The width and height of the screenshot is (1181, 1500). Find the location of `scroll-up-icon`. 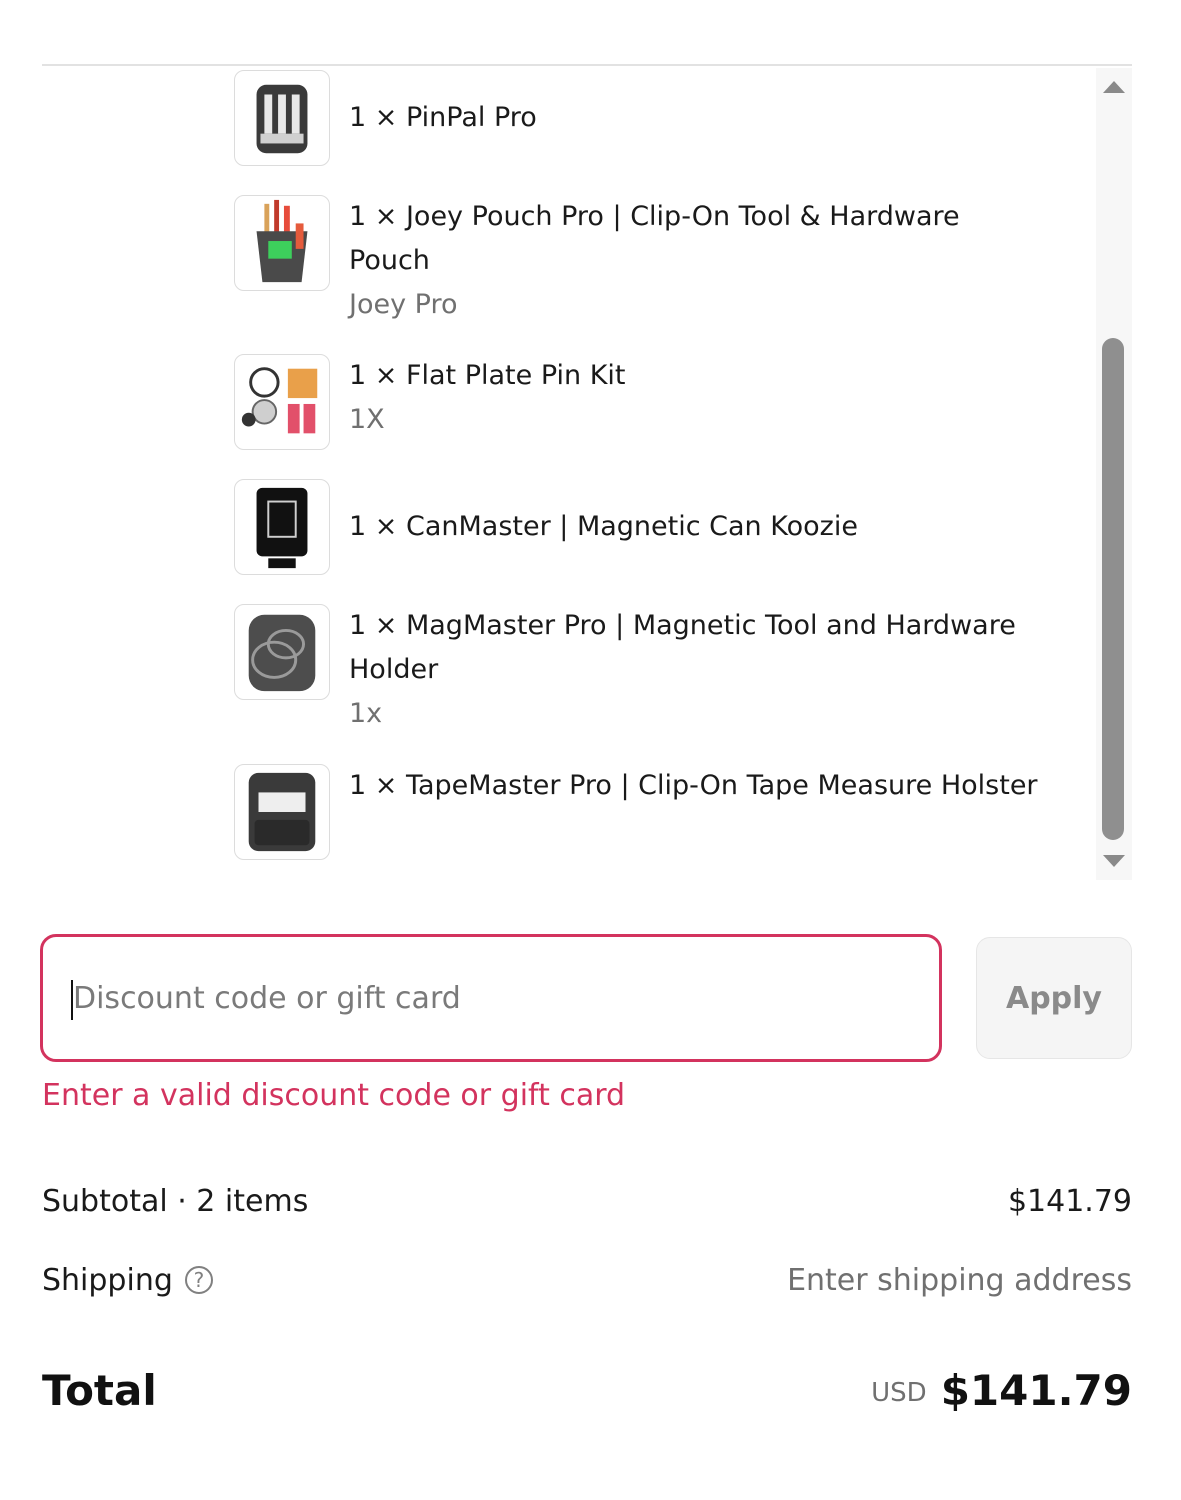

scroll-up-icon is located at coordinates (1114, 87).